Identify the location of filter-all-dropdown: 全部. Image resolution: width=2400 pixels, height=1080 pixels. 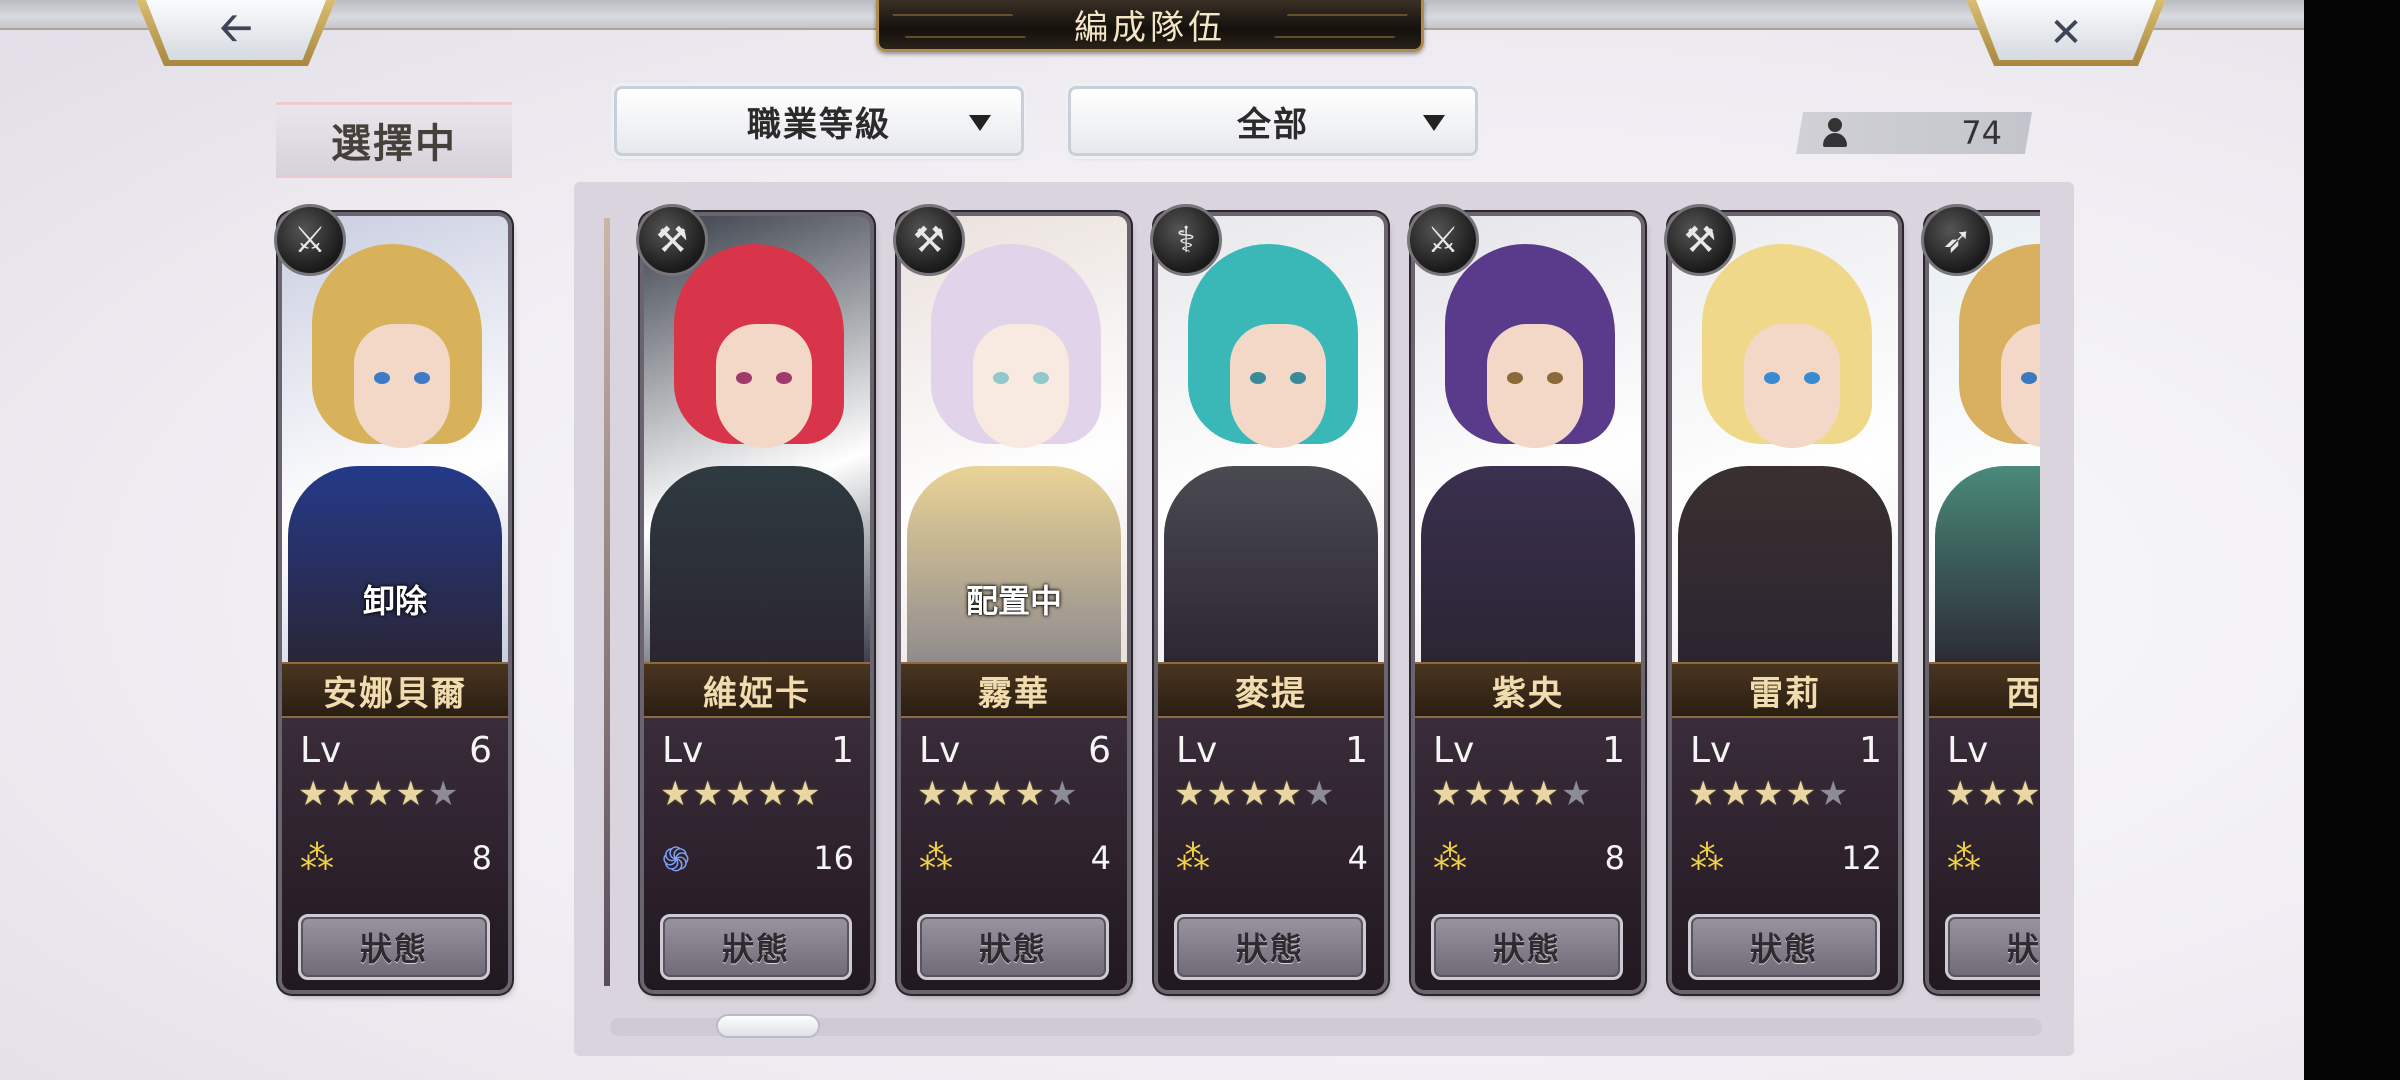
(1273, 121).